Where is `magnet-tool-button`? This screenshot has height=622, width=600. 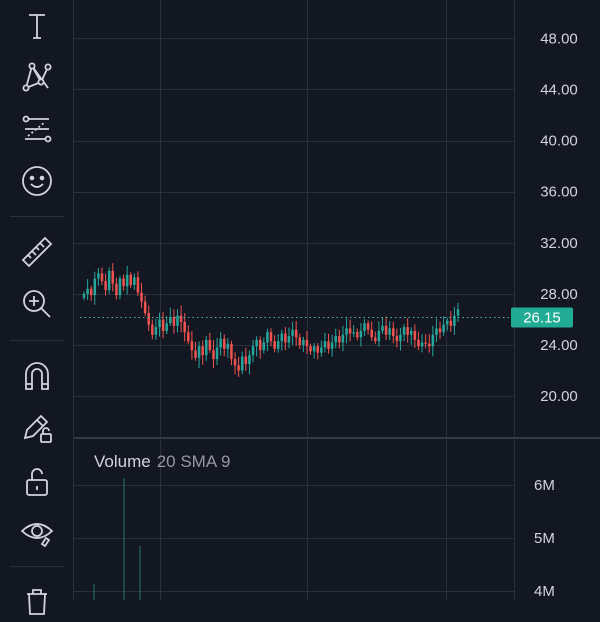
magnet-tool-button is located at coordinates (37, 376).